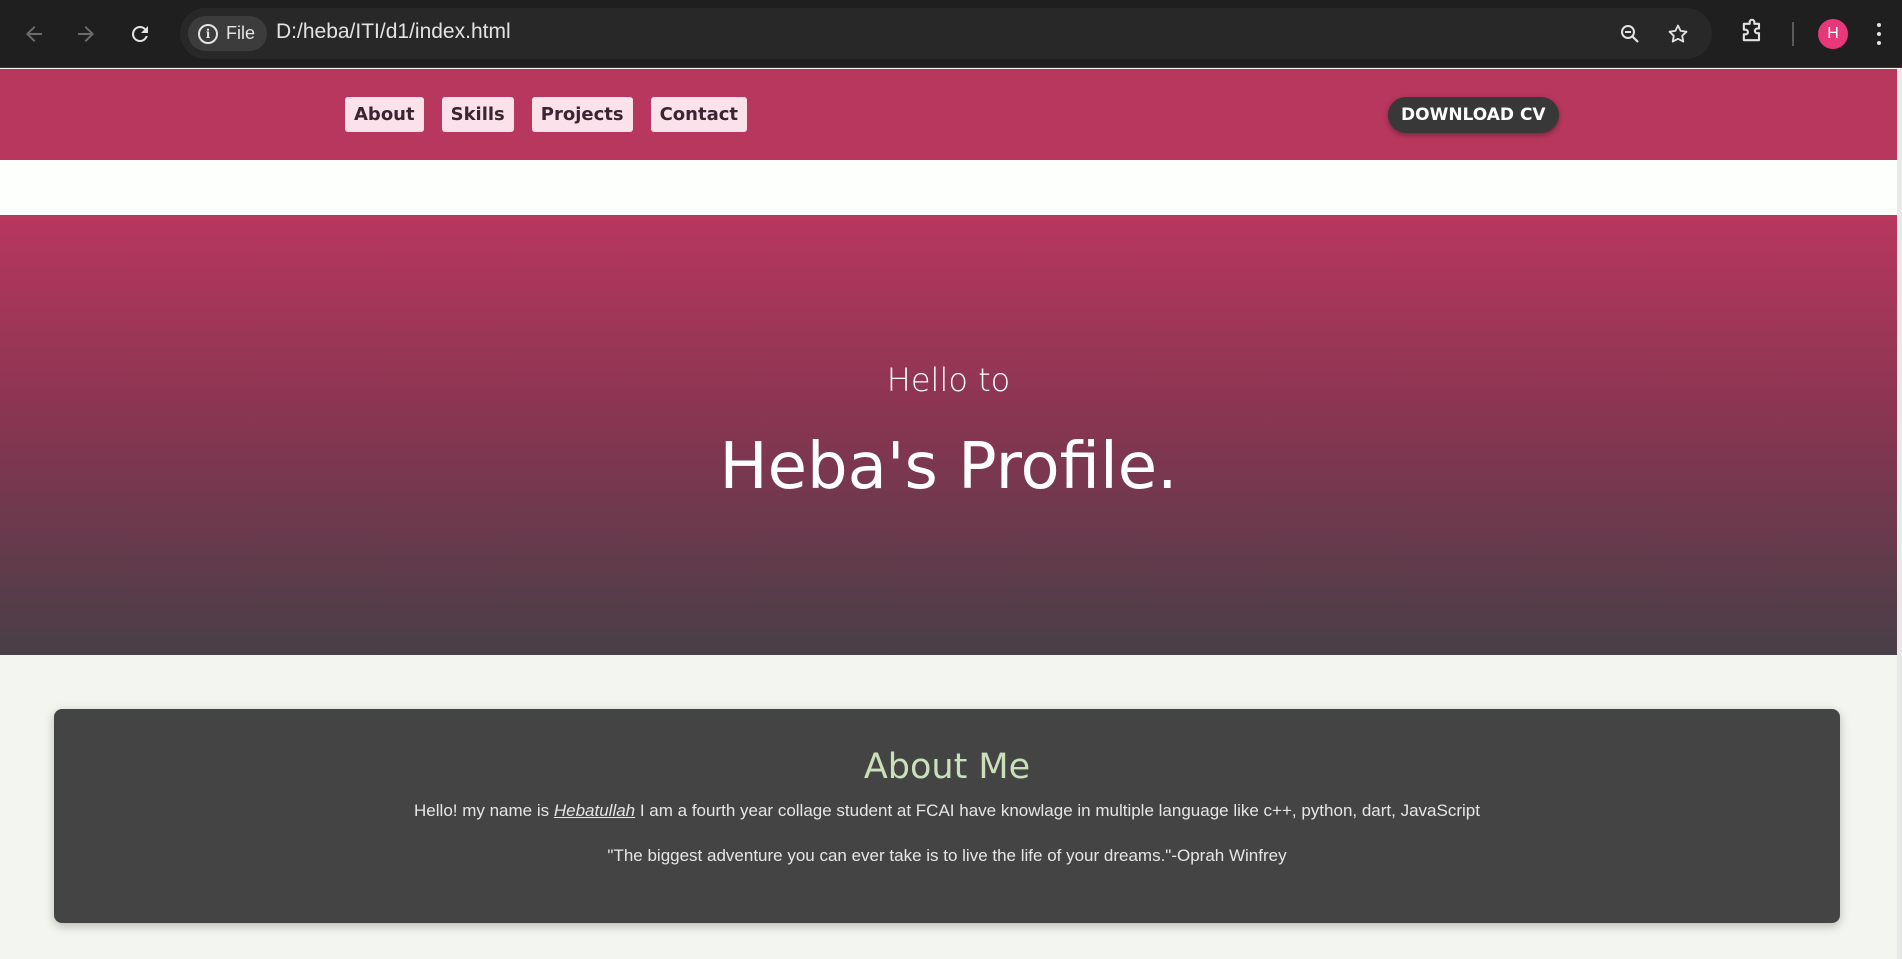 The width and height of the screenshot is (1902, 959). I want to click on profile-avatar: H, so click(1833, 34).